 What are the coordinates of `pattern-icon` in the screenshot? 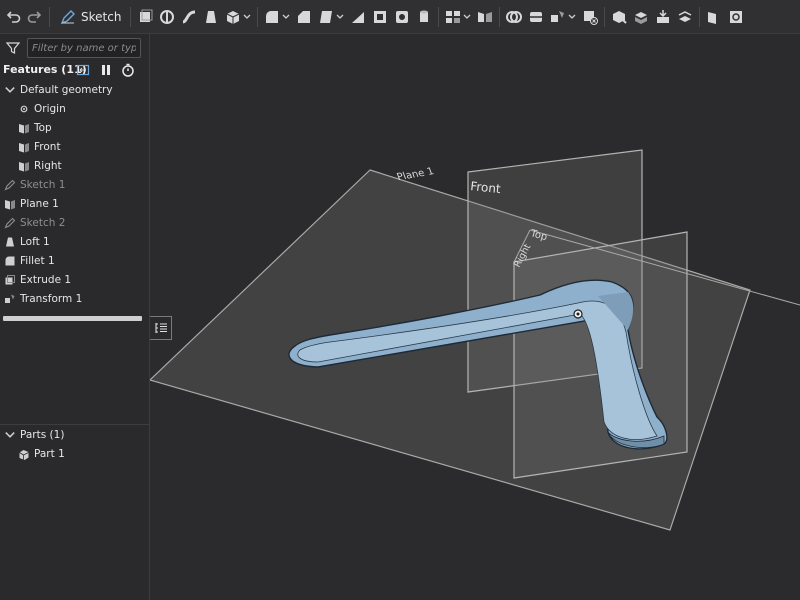 It's located at (453, 17).